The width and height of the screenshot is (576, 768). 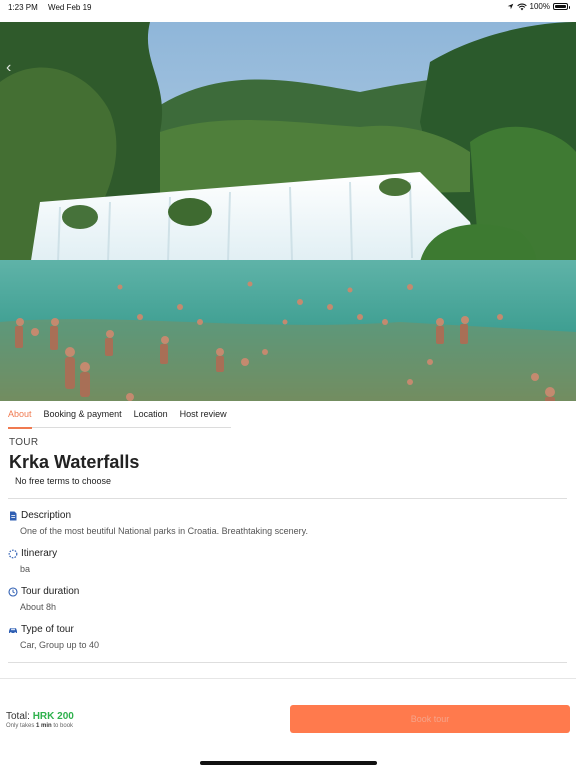 I want to click on tab-host-review: Host review, so click(x=203, y=416).